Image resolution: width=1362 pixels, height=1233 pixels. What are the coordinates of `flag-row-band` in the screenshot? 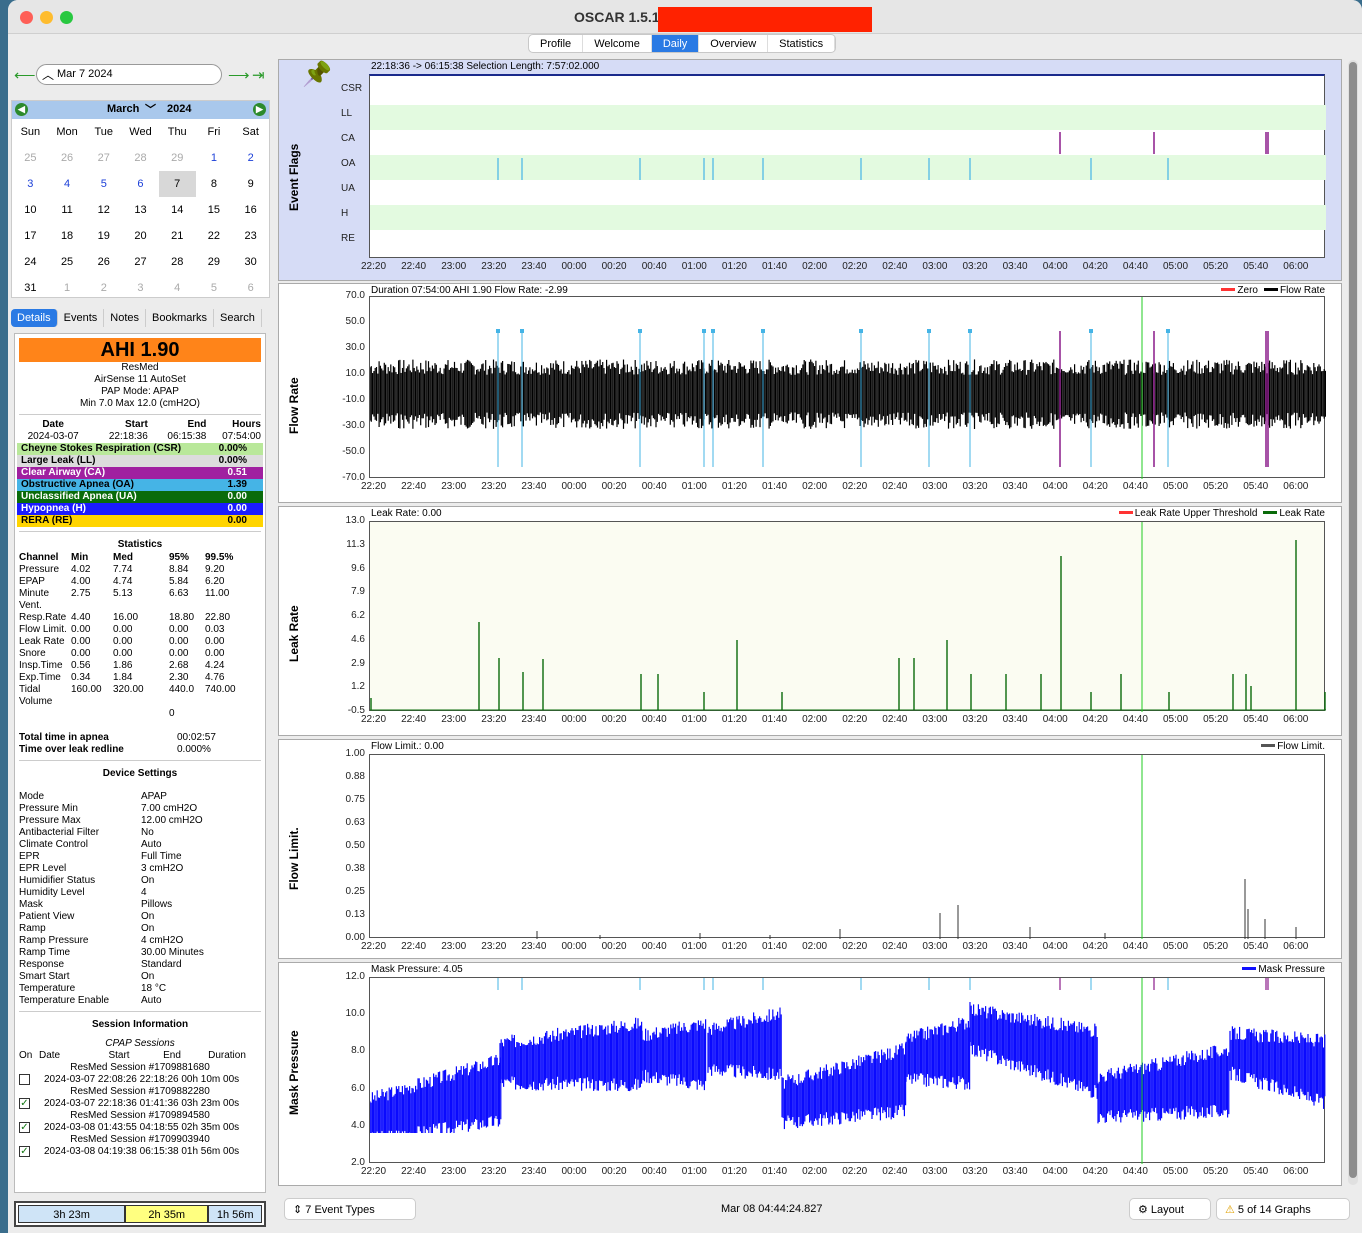 It's located at (848, 217).